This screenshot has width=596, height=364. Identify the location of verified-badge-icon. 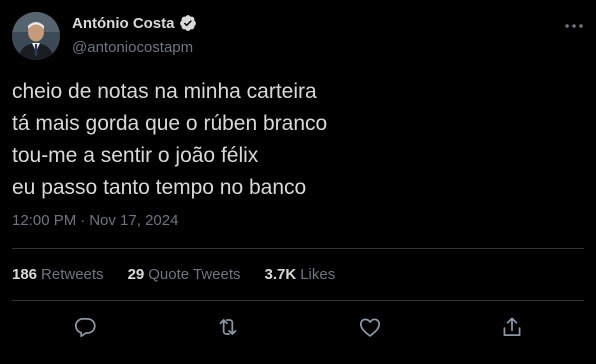
(188, 23).